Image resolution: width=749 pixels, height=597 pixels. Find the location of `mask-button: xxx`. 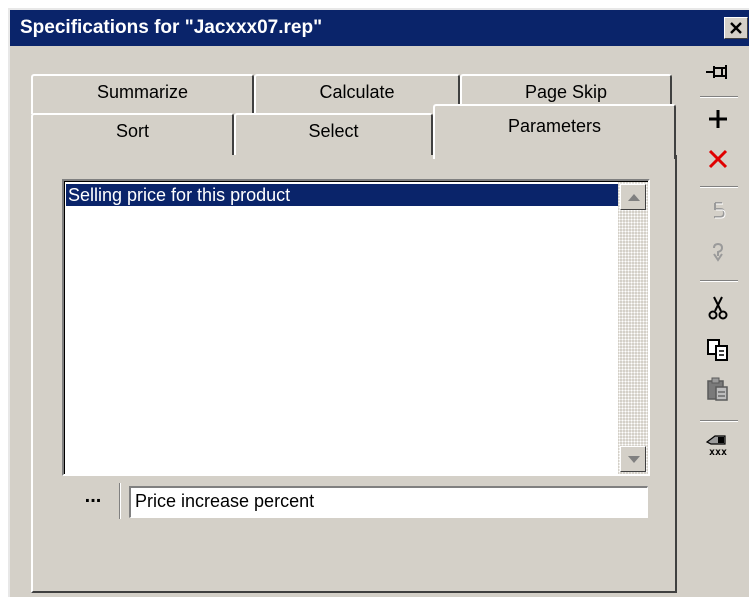

mask-button: xxx is located at coordinates (718, 446).